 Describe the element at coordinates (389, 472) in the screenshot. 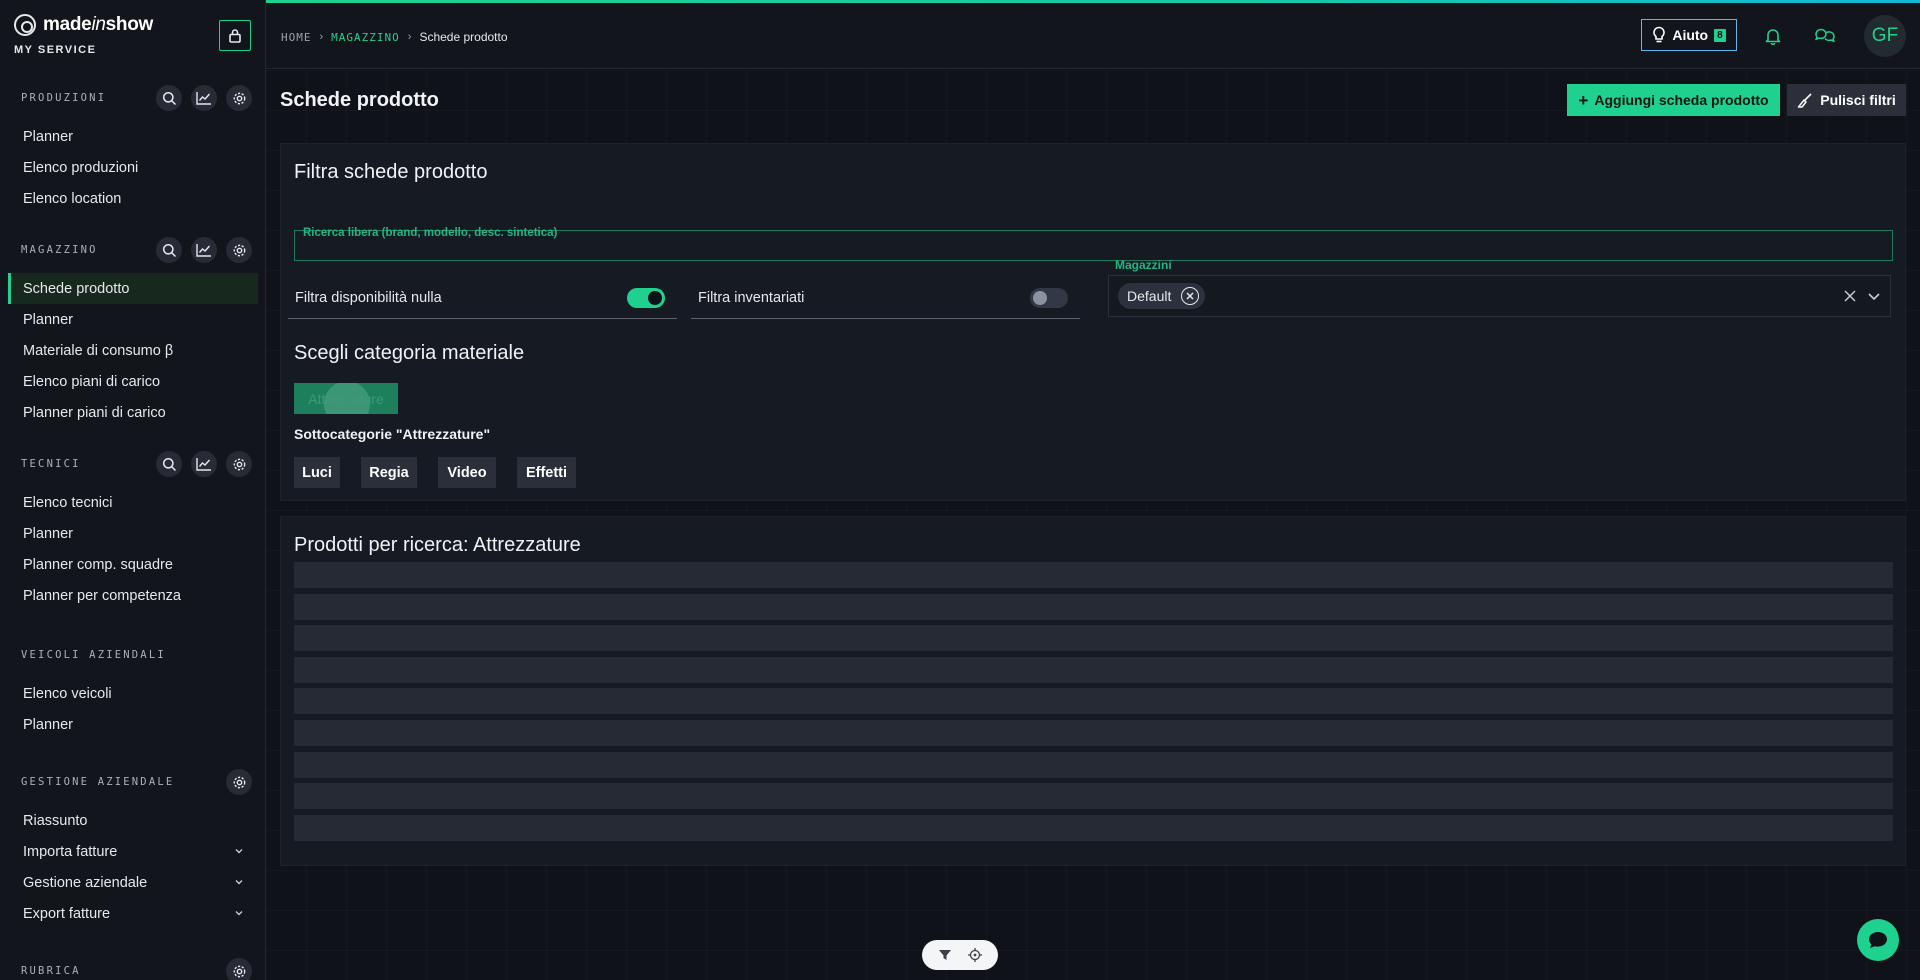

I see `subcategory-regia-button: Regia` at that location.